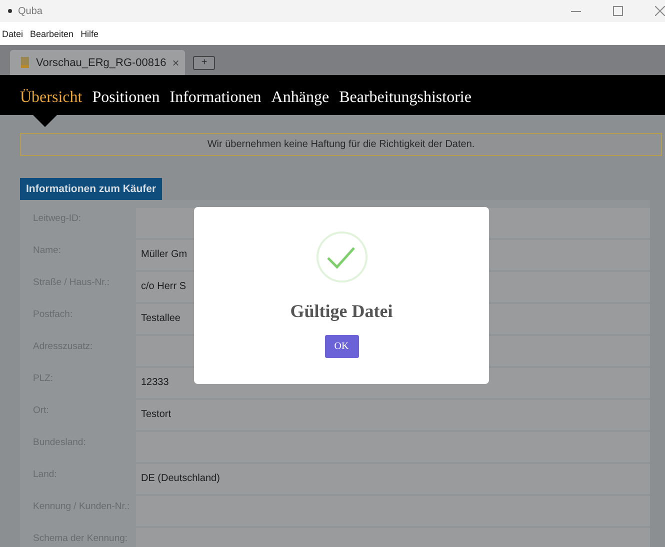 Image resolution: width=665 pixels, height=547 pixels. I want to click on ok-button: OK, so click(341, 346).